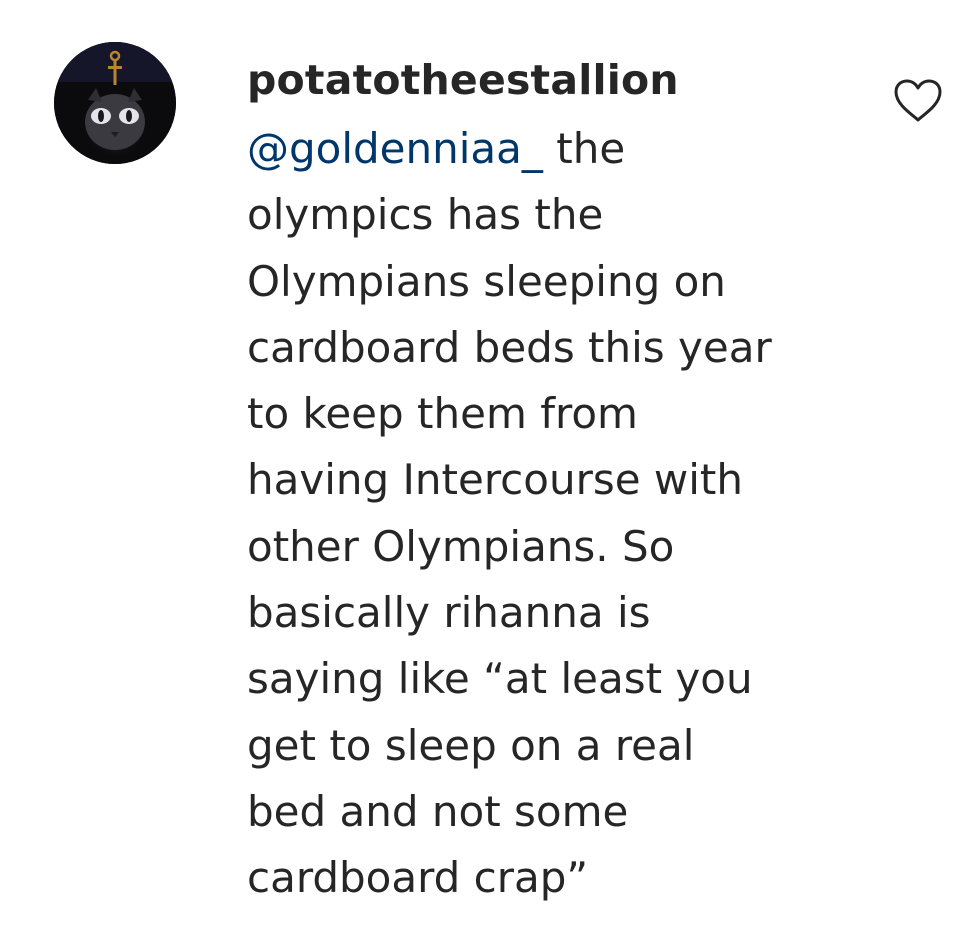 The height and width of the screenshot is (938, 980). Describe the element at coordinates (442, 414) in the screenshot. I see `comment-line: to keep them from` at that location.